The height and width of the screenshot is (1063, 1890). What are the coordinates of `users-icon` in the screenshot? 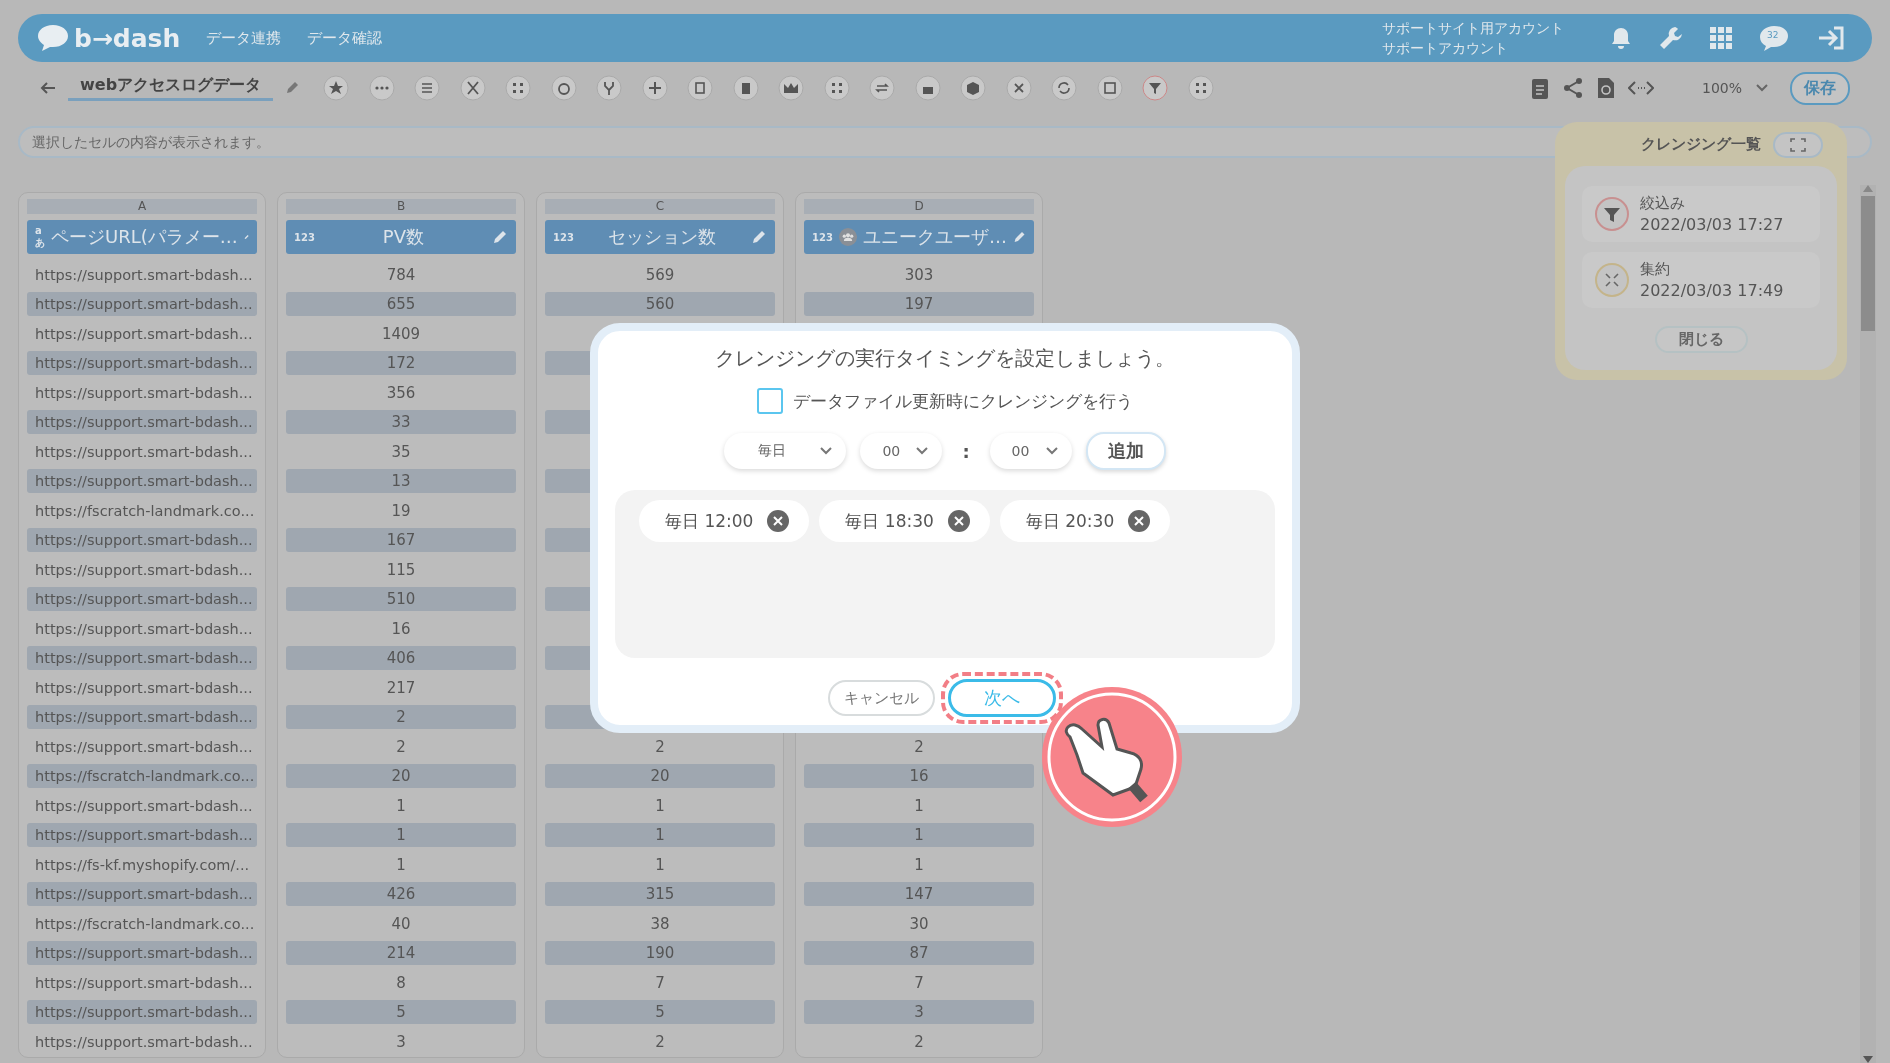 It's located at (847, 237).